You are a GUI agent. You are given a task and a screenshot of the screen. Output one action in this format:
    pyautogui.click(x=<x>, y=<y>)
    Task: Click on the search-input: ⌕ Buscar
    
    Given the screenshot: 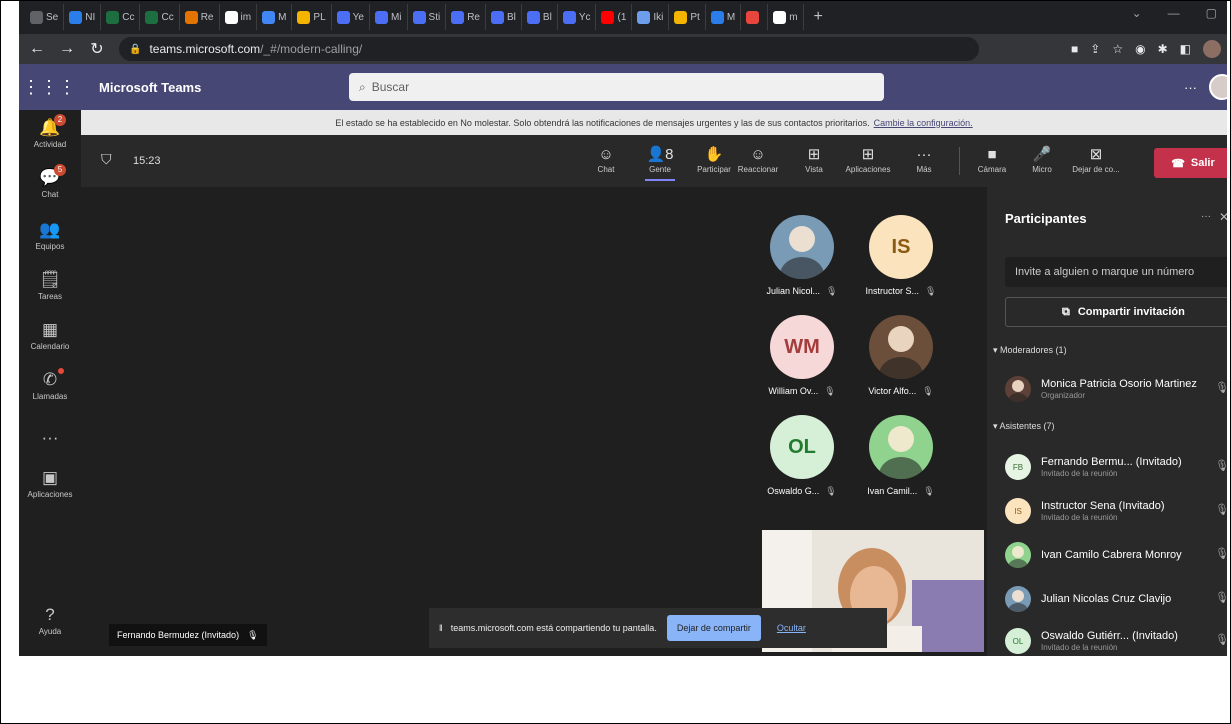 What is the action you would take?
    pyautogui.click(x=616, y=87)
    